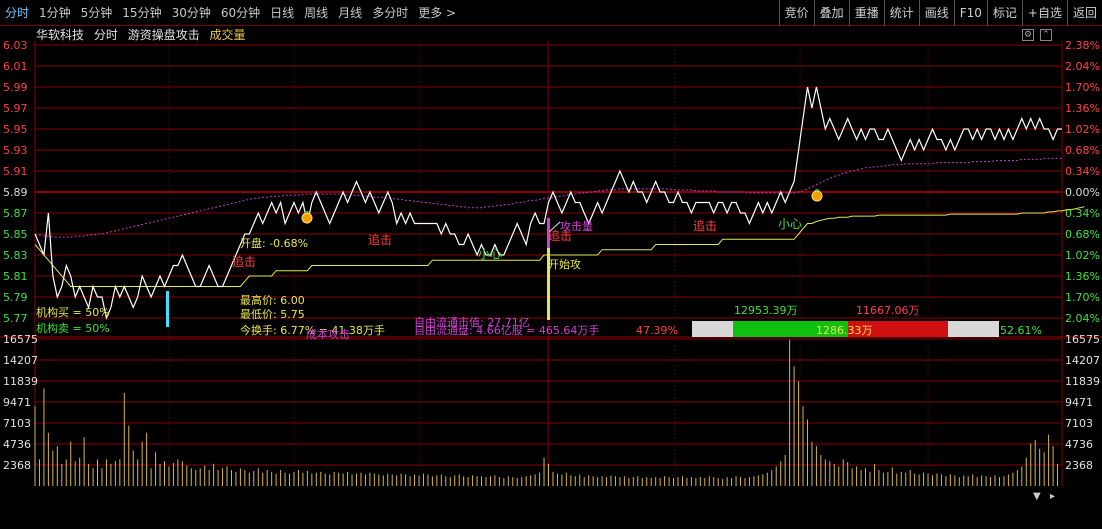  Describe the element at coordinates (15, 297) in the screenshot. I see `price-tick-label: 5.79` at that location.